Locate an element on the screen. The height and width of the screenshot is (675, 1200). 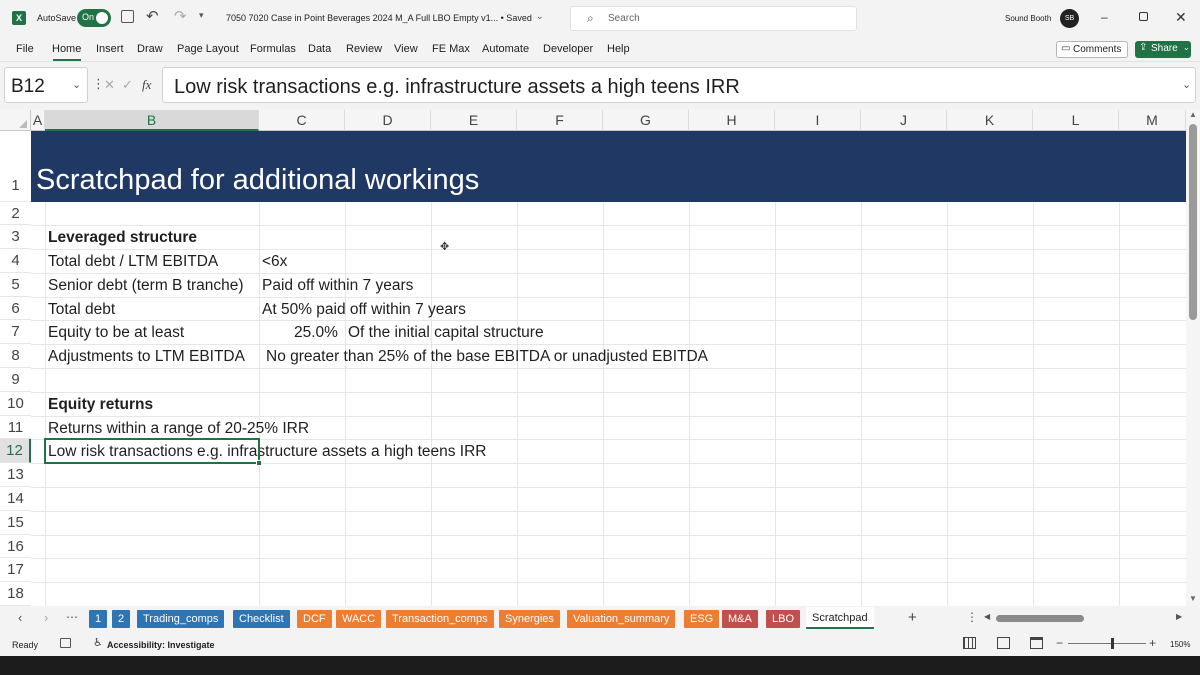
page-break-view-icon is located at coordinates (1036, 643).